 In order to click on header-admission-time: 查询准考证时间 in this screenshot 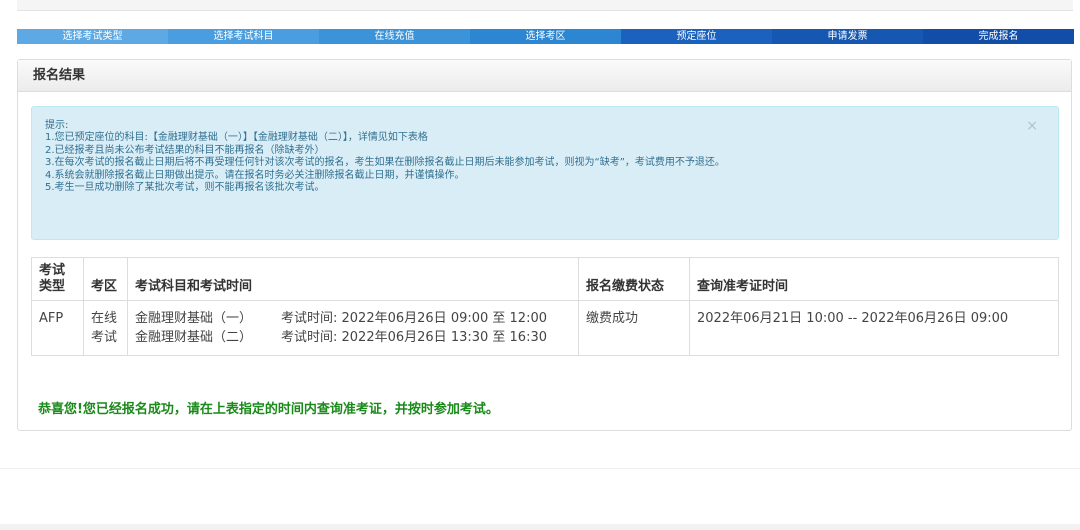, I will do `click(874, 279)`.